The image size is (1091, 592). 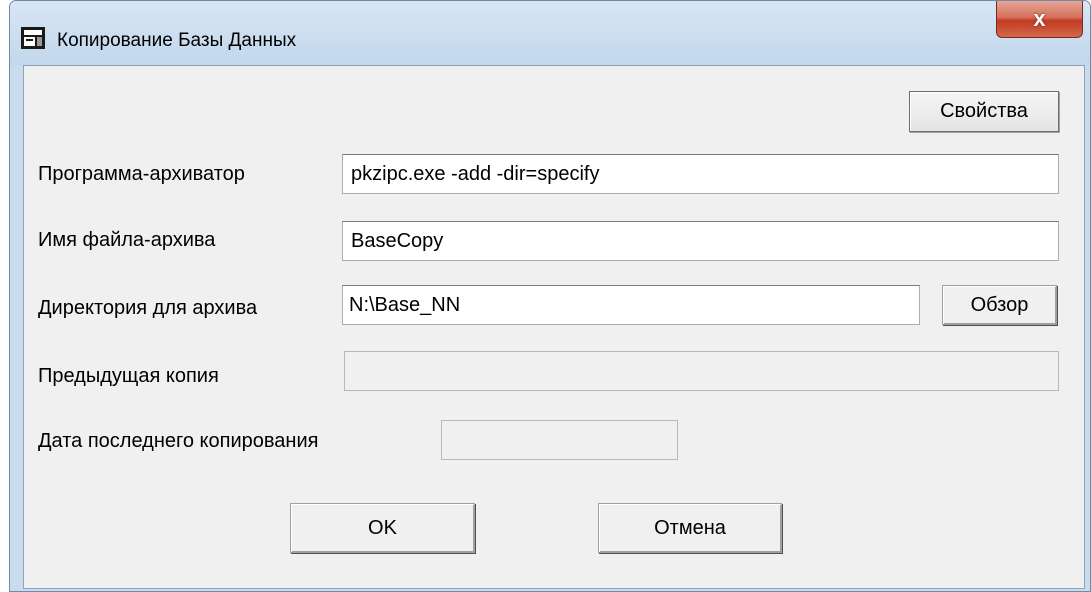 What do you see at coordinates (128, 376) in the screenshot?
I see `previous-copy-label: Предыдущая копия` at bounding box center [128, 376].